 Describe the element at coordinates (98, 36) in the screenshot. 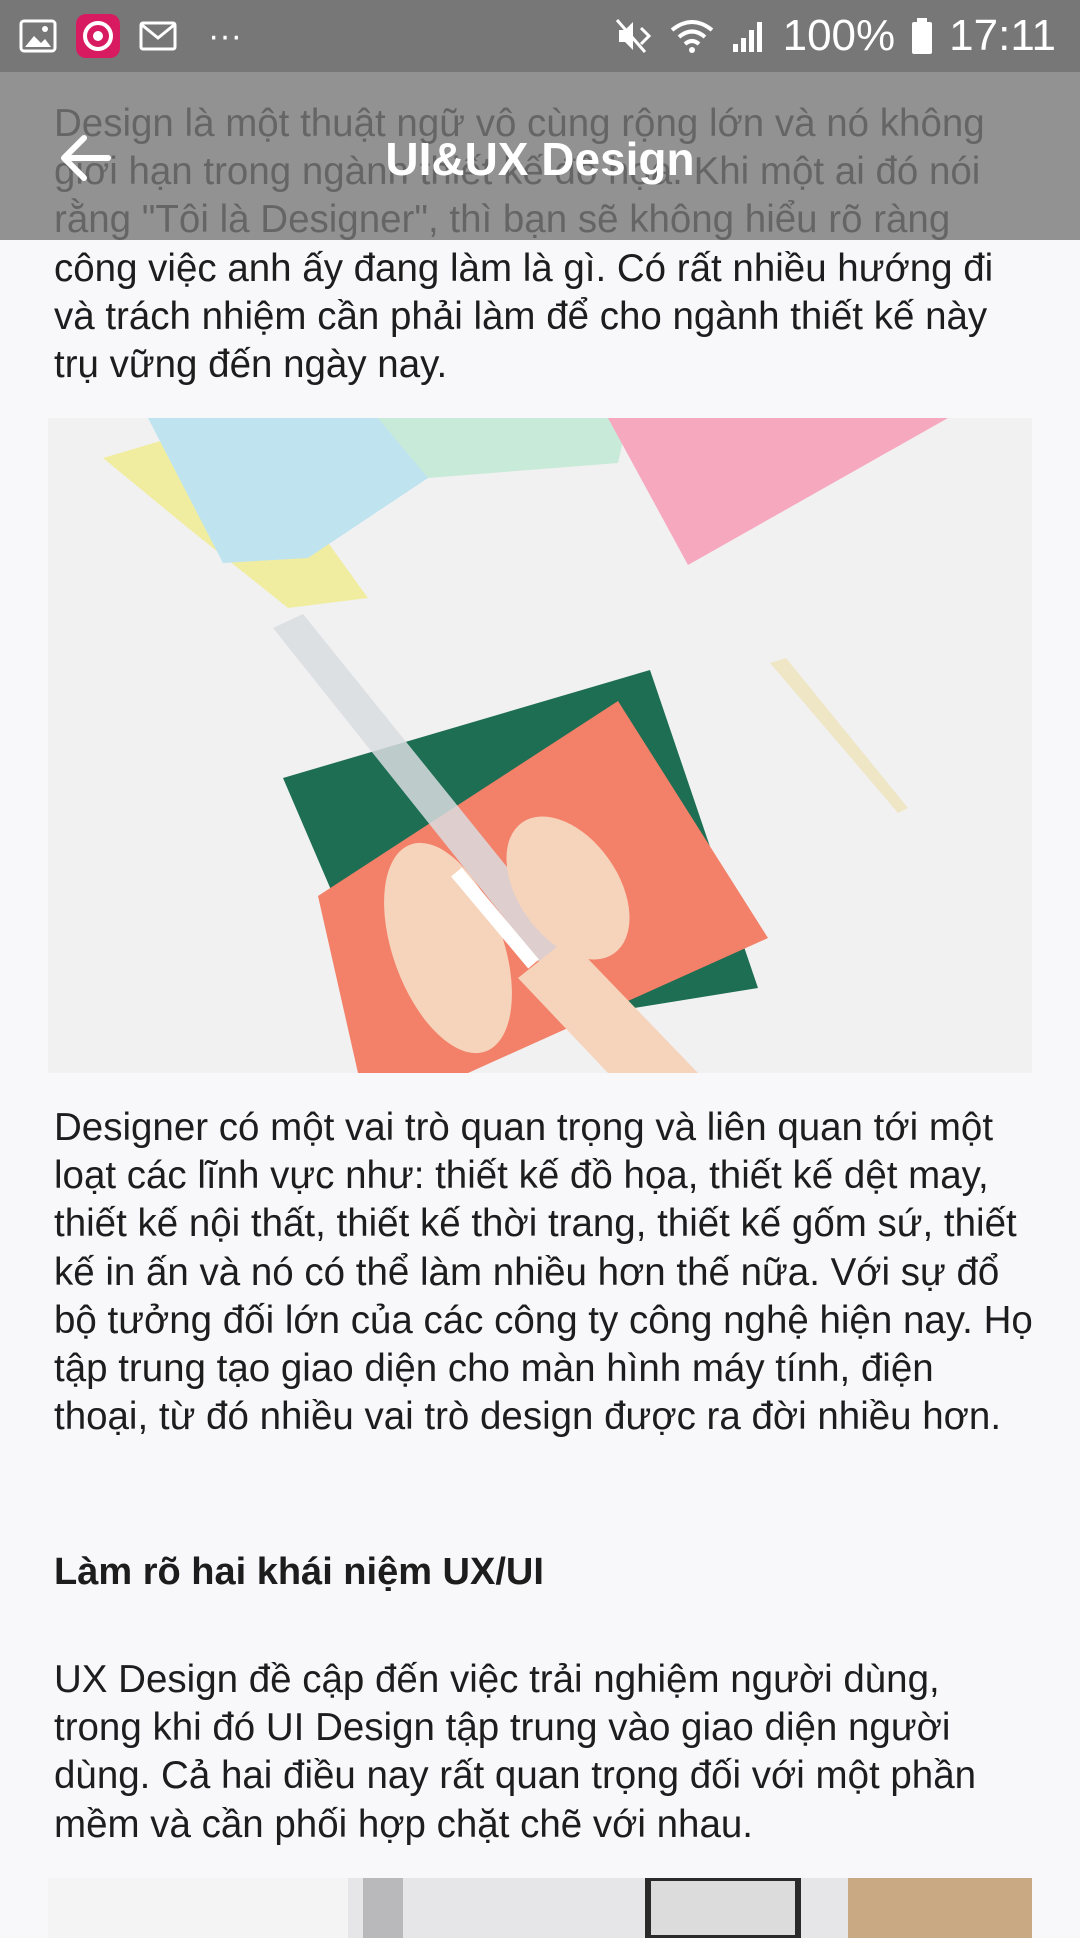

I see `app-swirl-icon` at that location.